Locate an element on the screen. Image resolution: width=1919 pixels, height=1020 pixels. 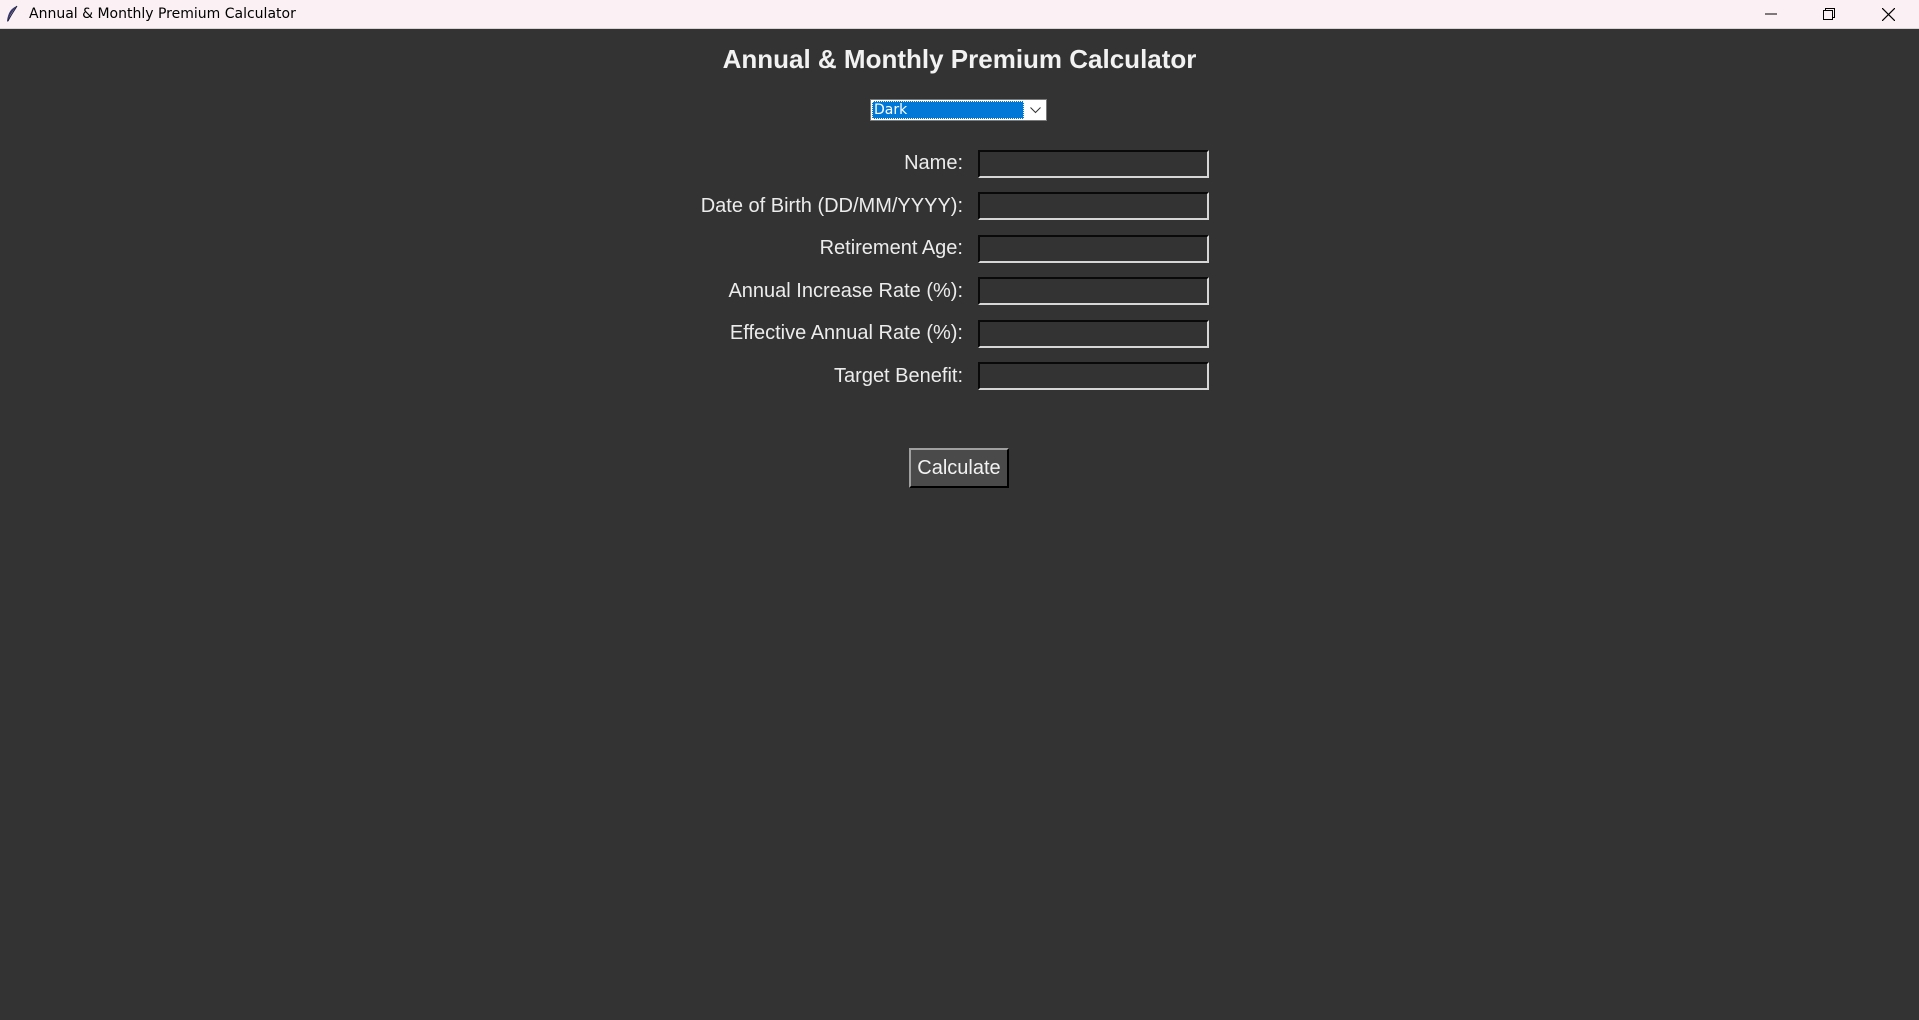
dob-label: Date of Birth (DD/MM/YYYY): is located at coordinates (831, 206).